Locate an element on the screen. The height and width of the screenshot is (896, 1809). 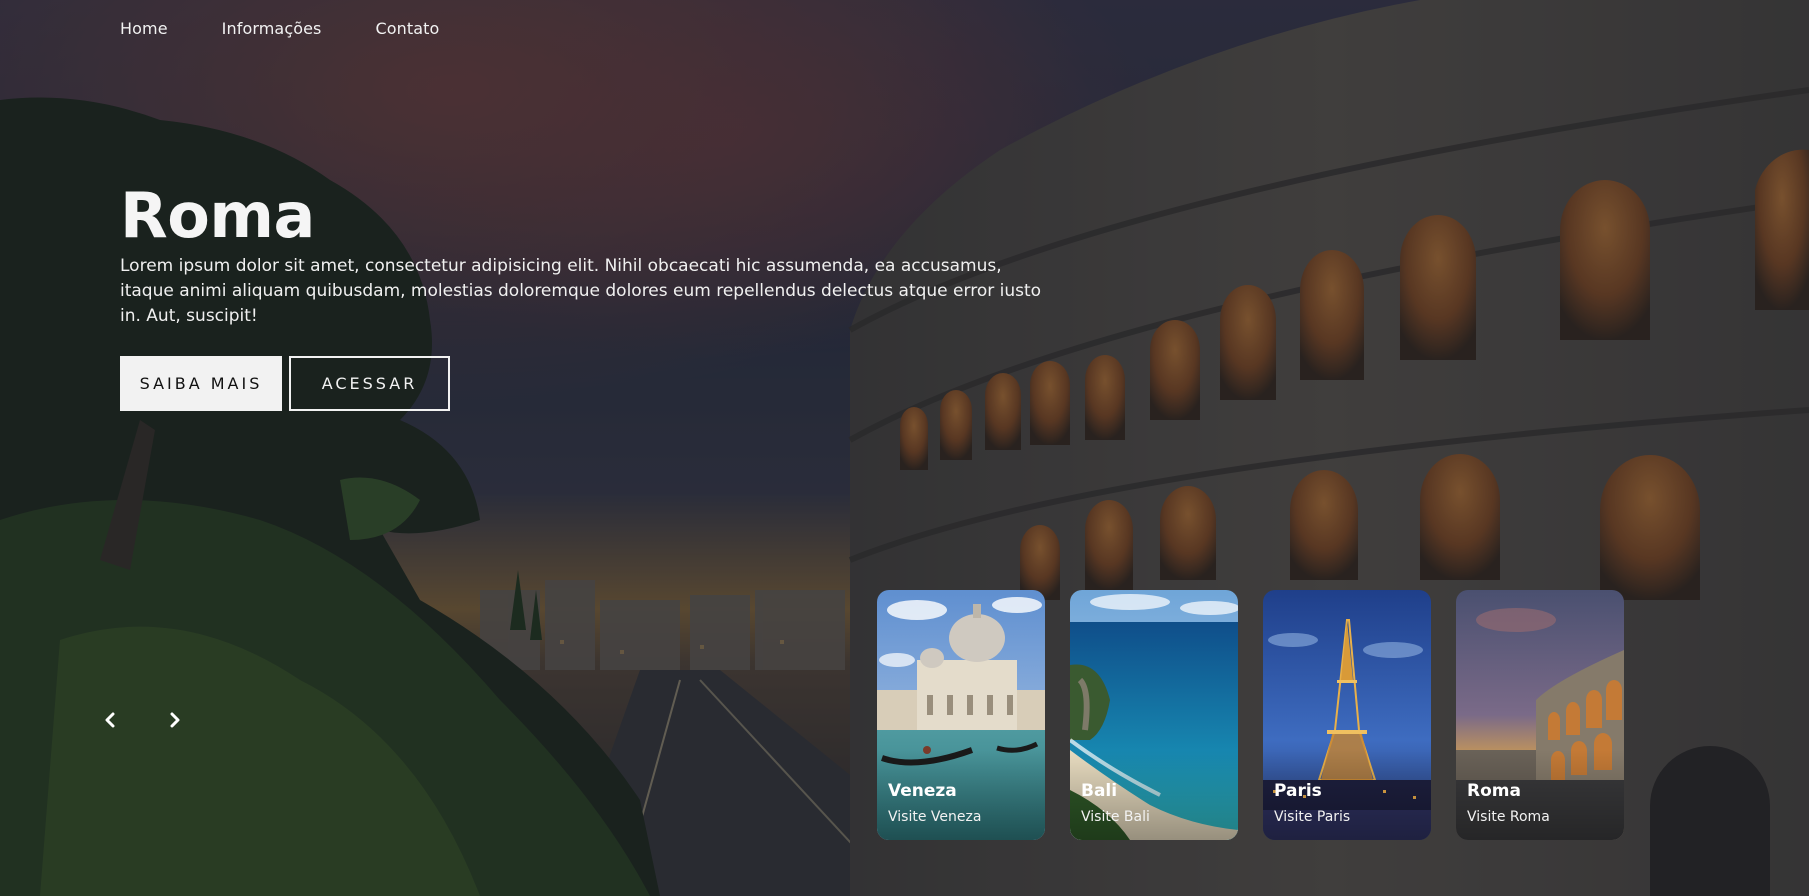
nav-item-contato: Contato is located at coordinates (408, 28).